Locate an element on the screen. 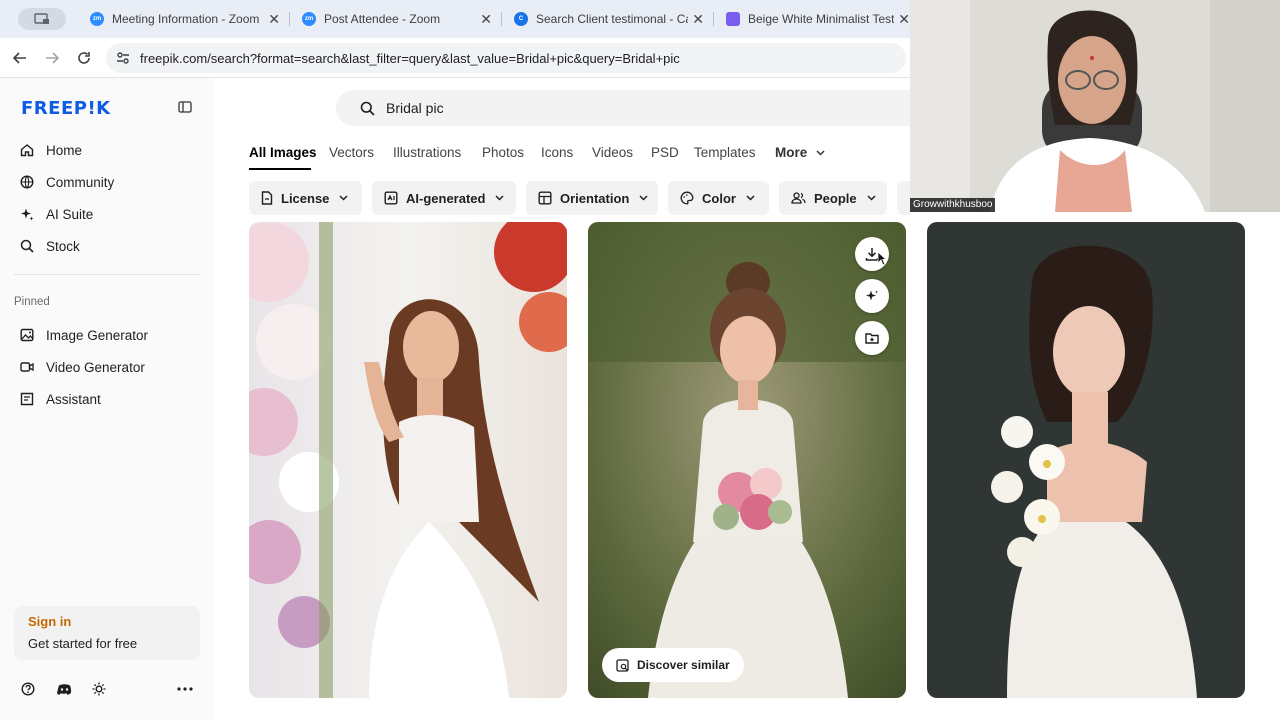 The image size is (1280, 720). reload-icon is located at coordinates (84, 58).